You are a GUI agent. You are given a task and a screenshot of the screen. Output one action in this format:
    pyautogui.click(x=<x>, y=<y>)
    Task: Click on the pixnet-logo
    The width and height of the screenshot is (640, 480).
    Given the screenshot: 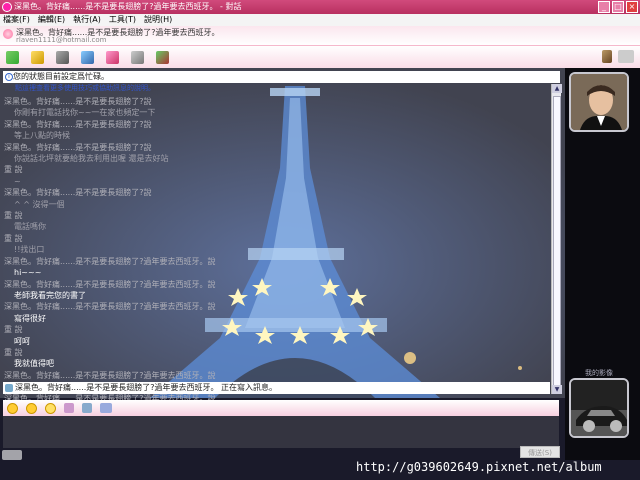 What is the action you would take?
    pyautogui.click(x=12, y=455)
    